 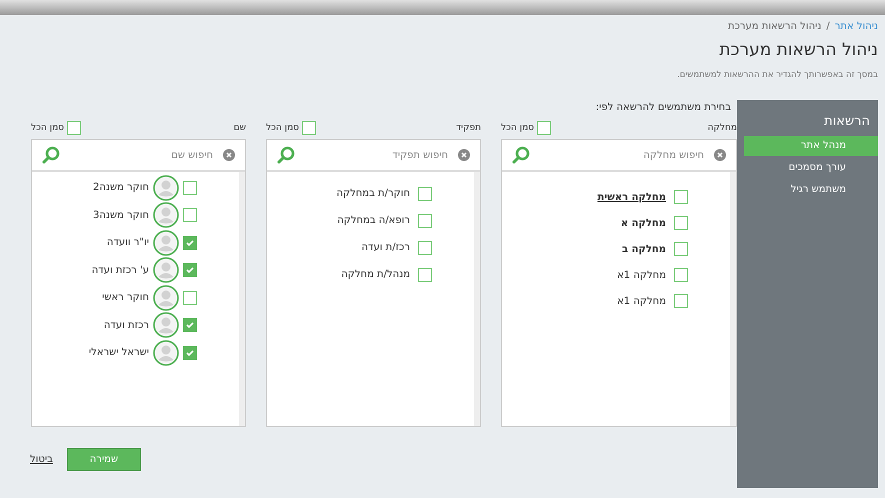 What do you see at coordinates (373, 220) in the screenshot?
I see `list-item-label: רופא/ה במחלקה` at bounding box center [373, 220].